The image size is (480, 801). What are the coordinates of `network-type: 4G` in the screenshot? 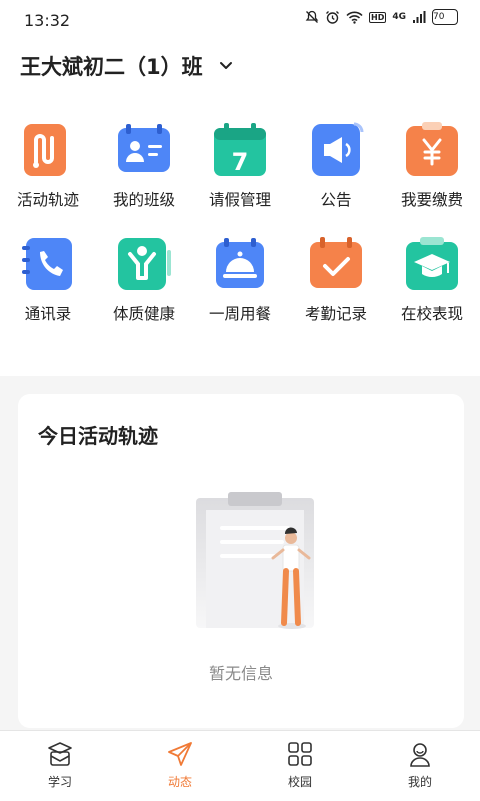 It's located at (399, 17).